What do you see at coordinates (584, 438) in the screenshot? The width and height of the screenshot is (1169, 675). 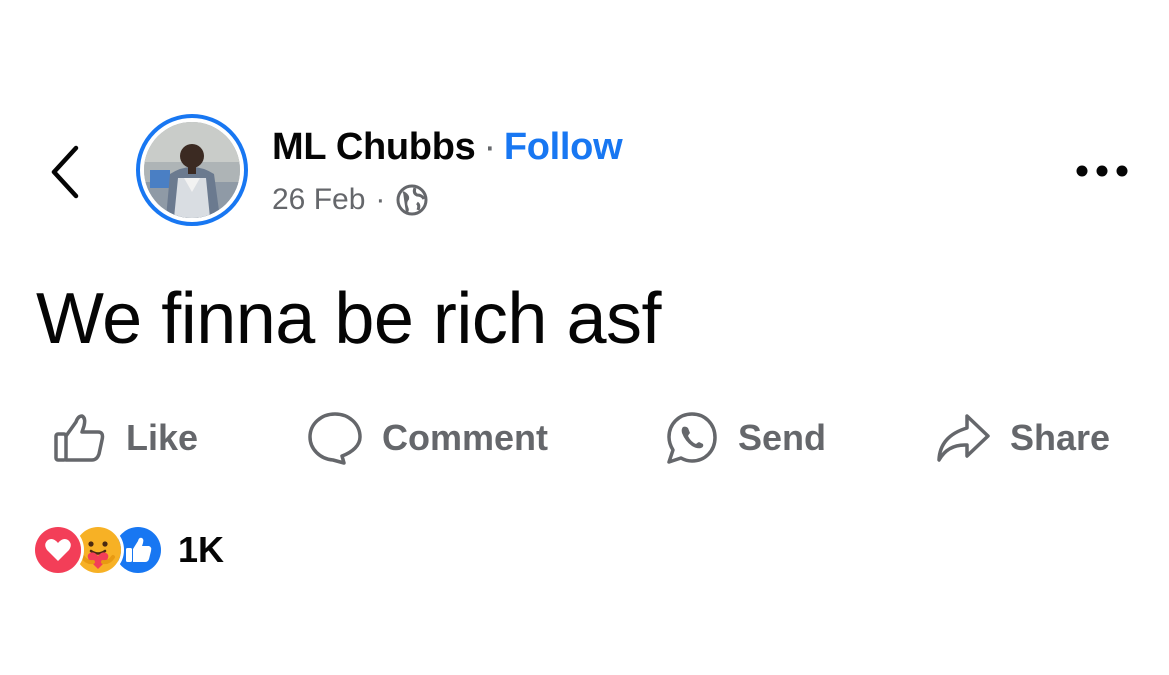 I see `action-bar: Like Comment Send Share` at bounding box center [584, 438].